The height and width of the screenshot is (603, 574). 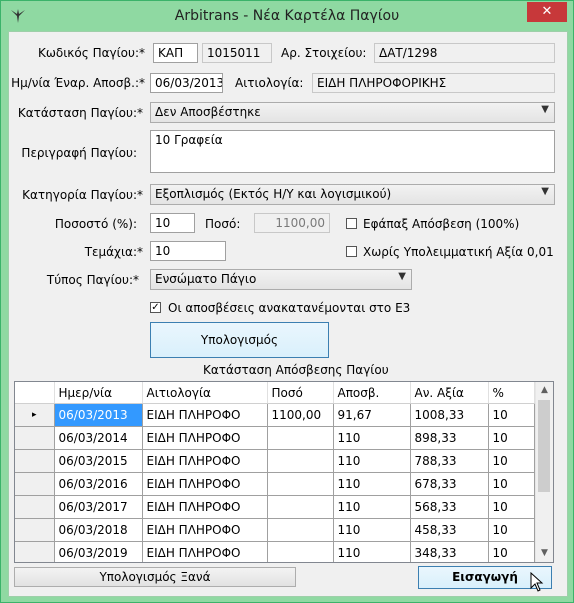 I want to click on table-cell: 06/03/2016, so click(x=98, y=484).